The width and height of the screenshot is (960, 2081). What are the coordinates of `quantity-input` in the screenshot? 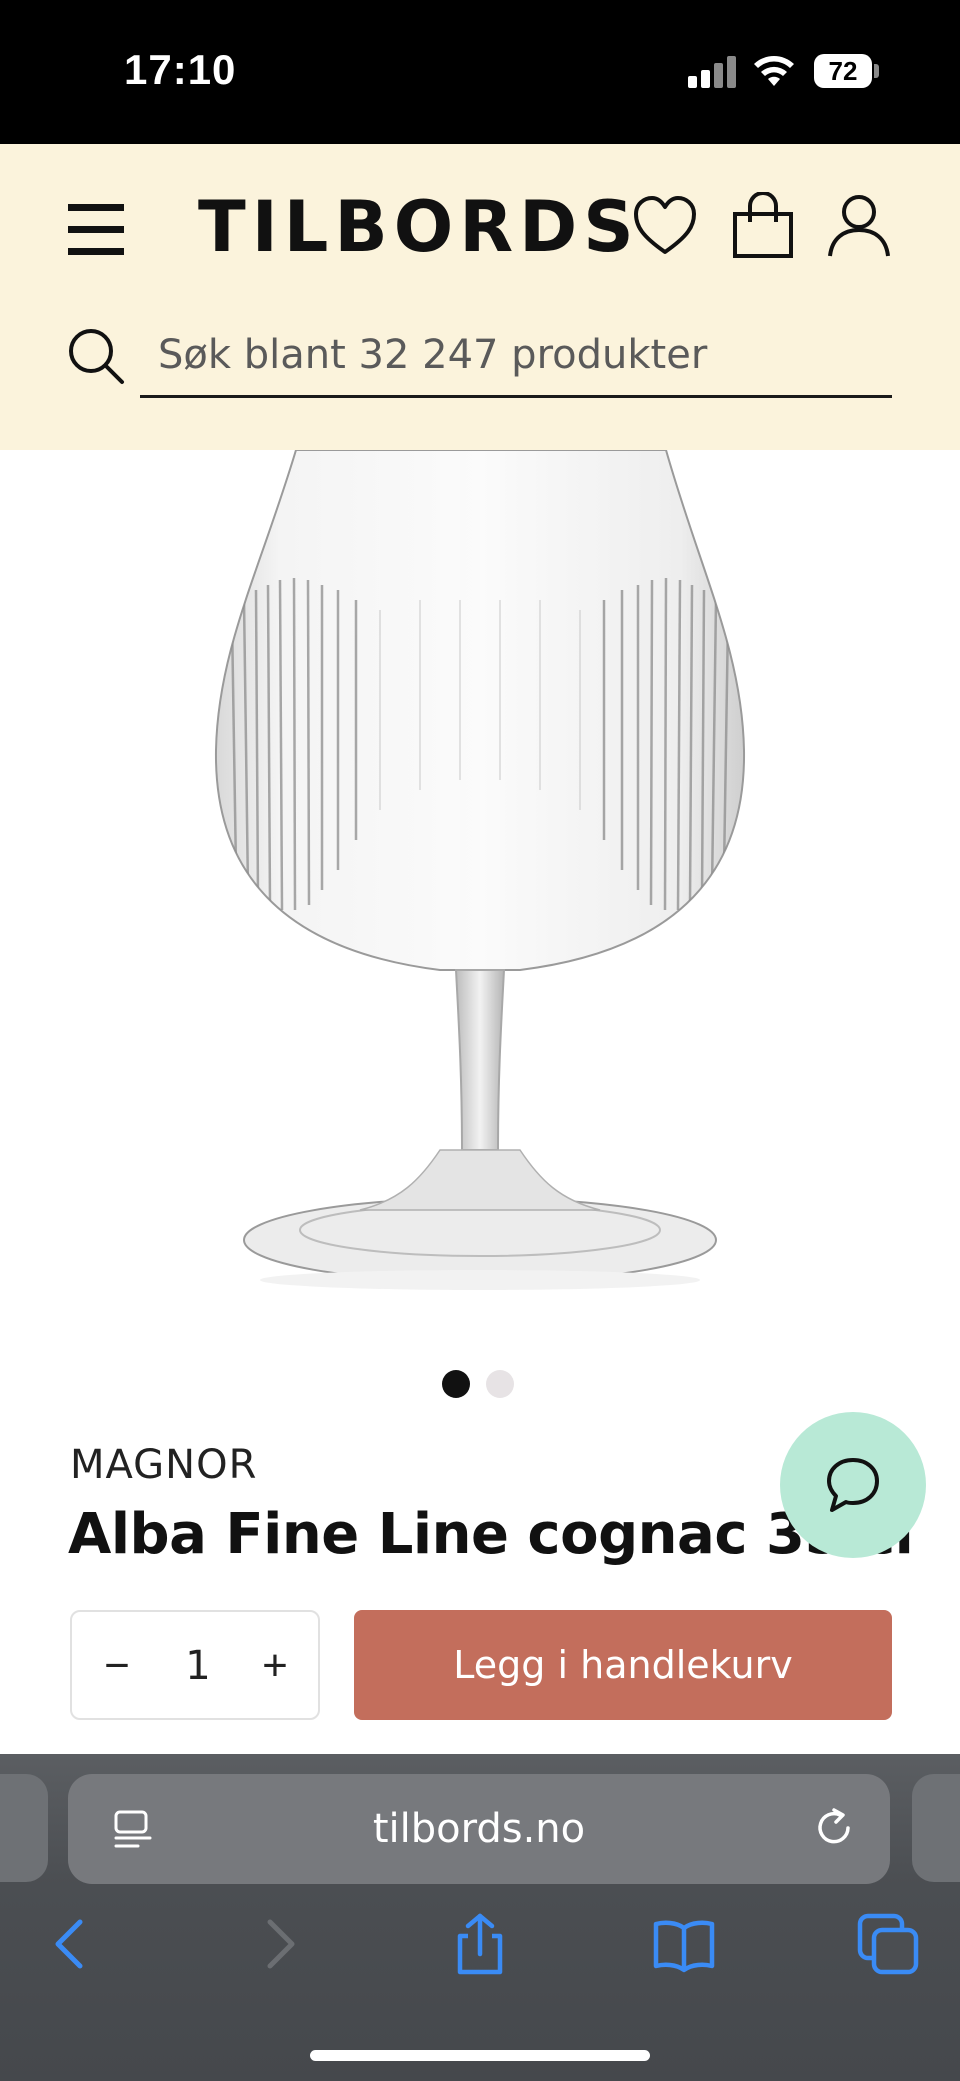 It's located at (198, 1666).